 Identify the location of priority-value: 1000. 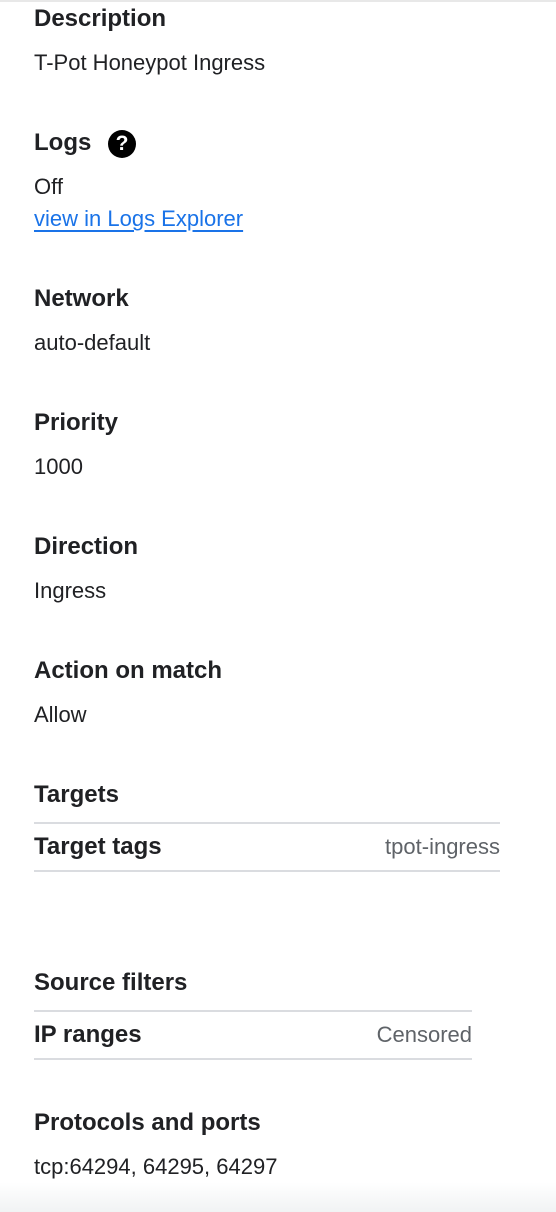
(58, 466).